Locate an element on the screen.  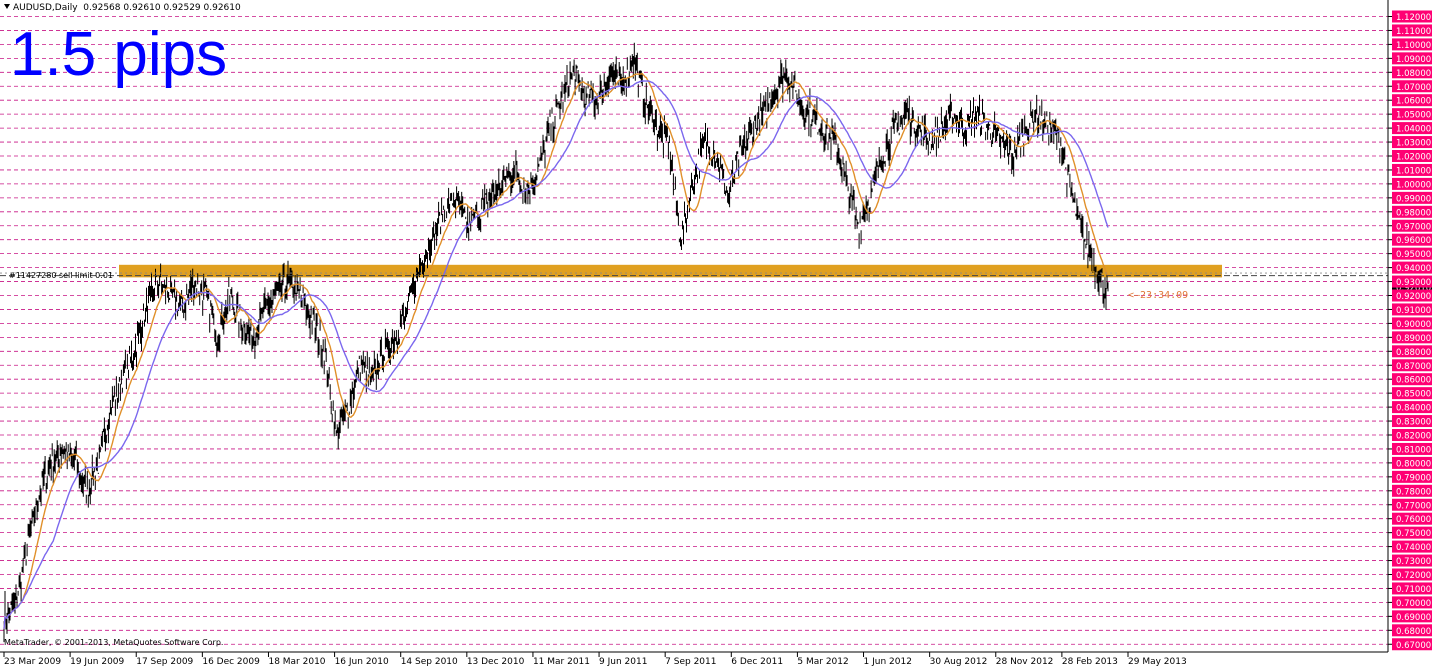
price-tick-label: 0.67000 is located at coordinates (1413, 646).